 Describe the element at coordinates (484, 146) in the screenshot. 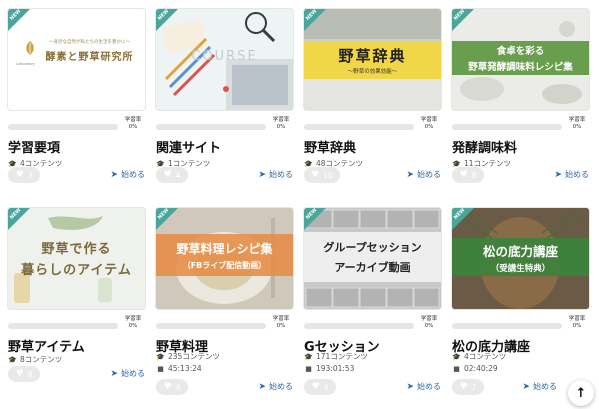

I see `course-title: 発酵調味料` at that location.